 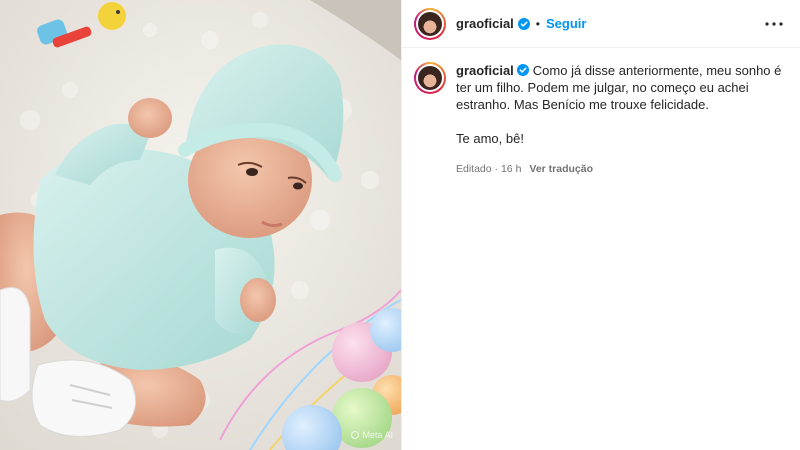 What do you see at coordinates (561, 169) in the screenshot?
I see `see-translation-link: Ver tradução` at bounding box center [561, 169].